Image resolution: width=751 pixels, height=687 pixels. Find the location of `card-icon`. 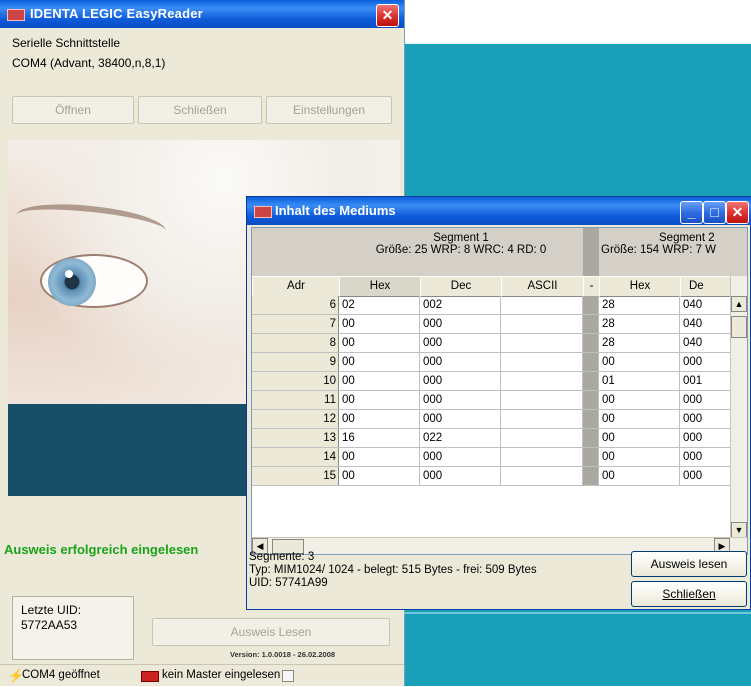

card-icon is located at coordinates (150, 676).